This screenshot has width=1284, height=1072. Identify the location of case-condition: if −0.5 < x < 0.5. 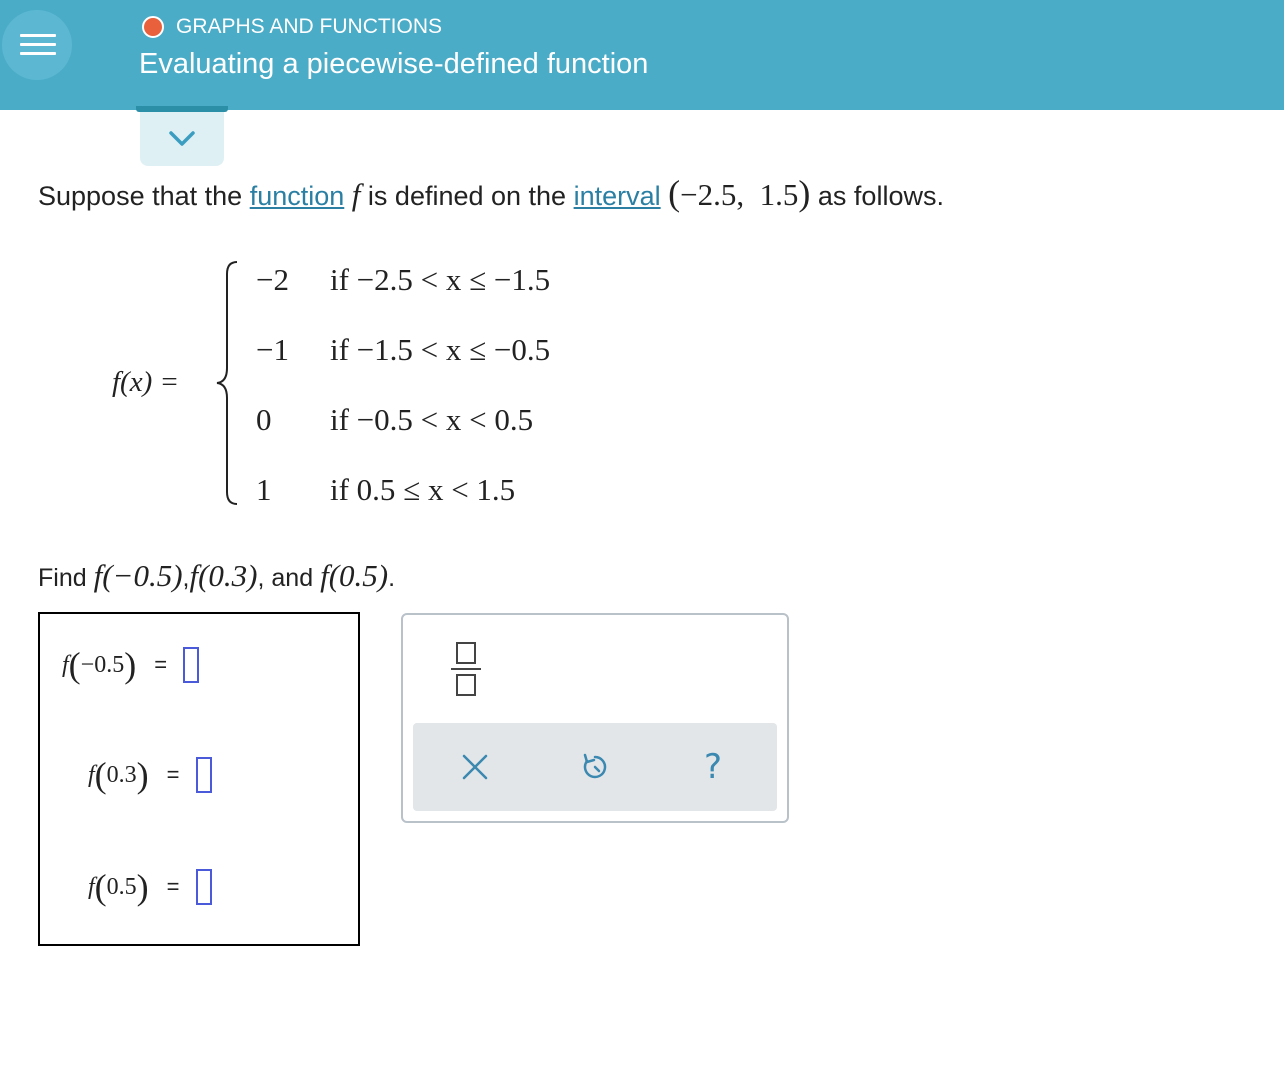
(432, 419).